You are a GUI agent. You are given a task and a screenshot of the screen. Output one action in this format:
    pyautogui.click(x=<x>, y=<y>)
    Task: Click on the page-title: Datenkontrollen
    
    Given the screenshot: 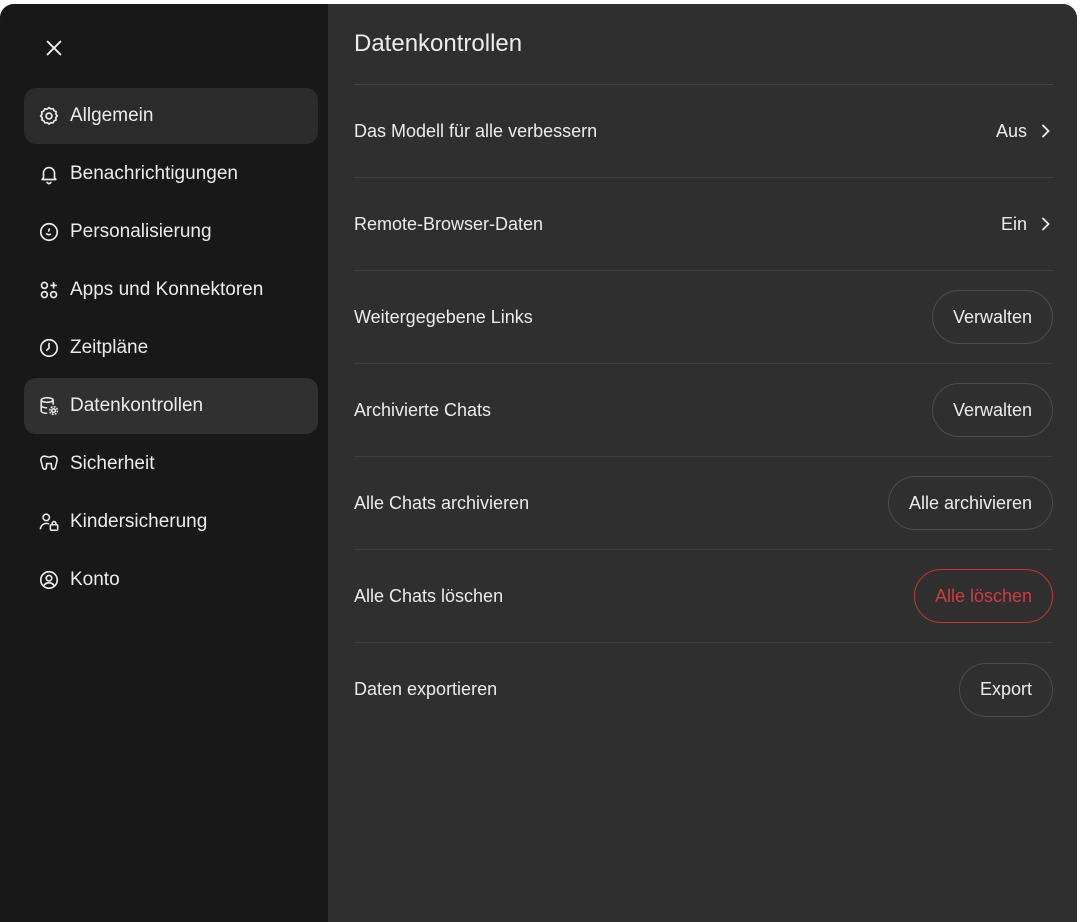 What is the action you would take?
    pyautogui.click(x=703, y=44)
    